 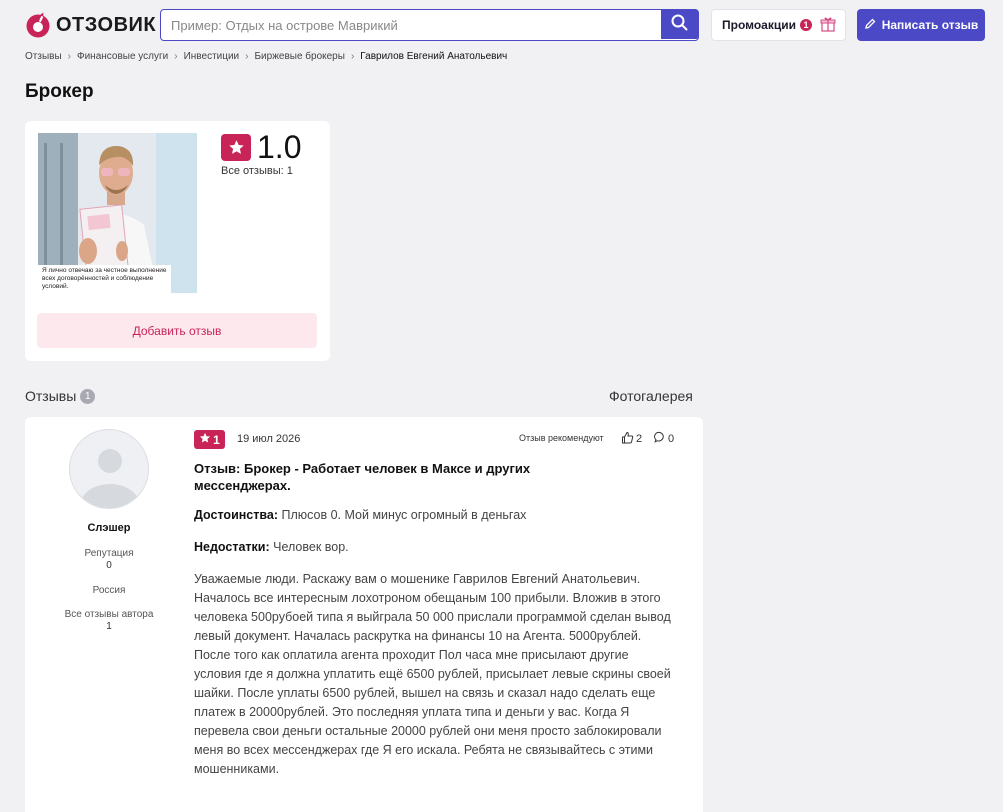 I want to click on logo-text: ОТЗОВИК, so click(x=106, y=24).